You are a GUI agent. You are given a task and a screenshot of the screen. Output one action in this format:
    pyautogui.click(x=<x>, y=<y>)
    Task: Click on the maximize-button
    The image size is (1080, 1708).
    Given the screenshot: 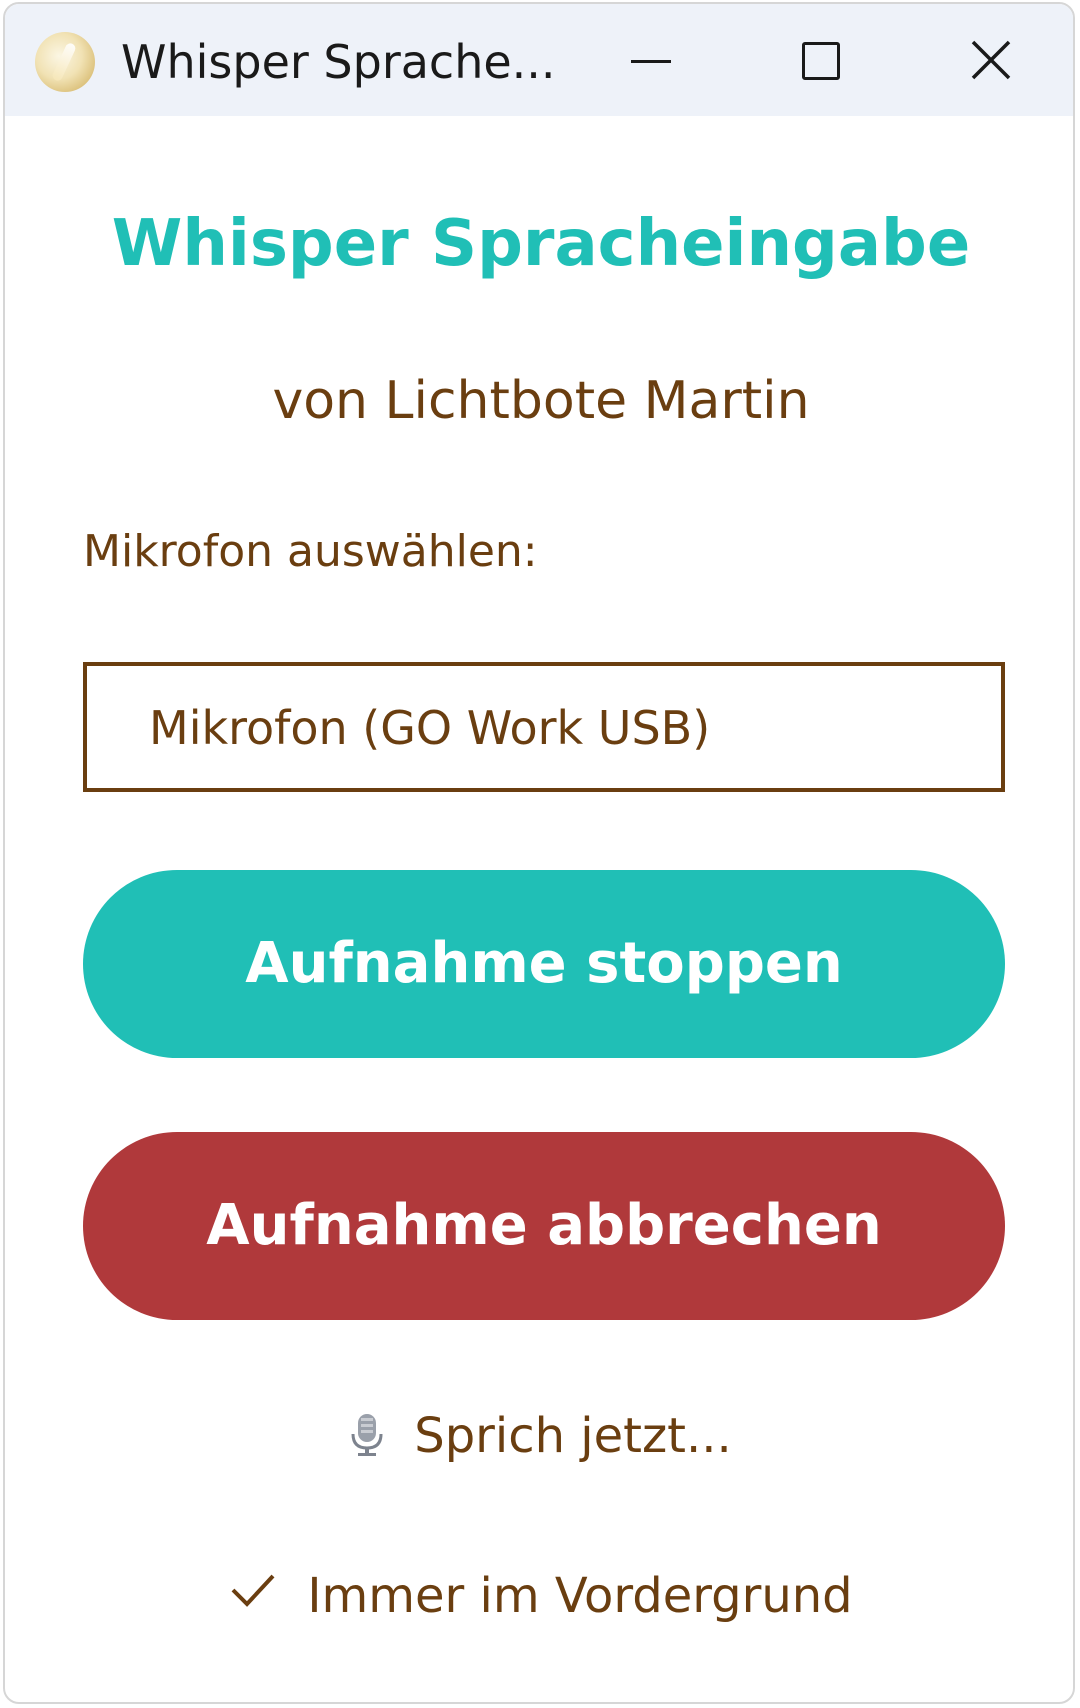 What is the action you would take?
    pyautogui.click(x=820, y=60)
    